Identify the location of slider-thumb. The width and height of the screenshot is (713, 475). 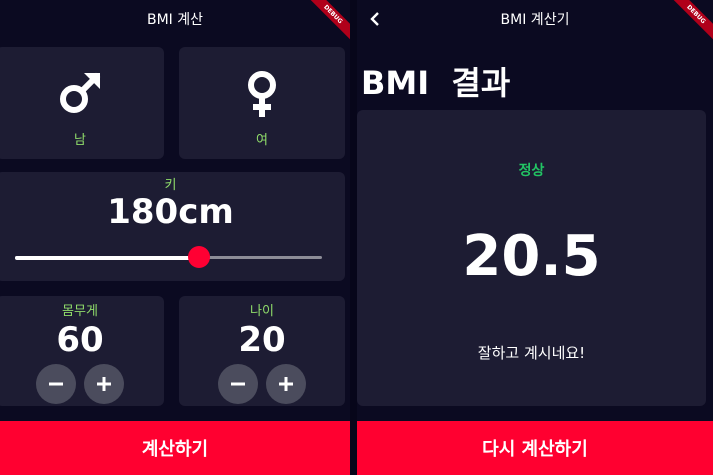
(199, 257).